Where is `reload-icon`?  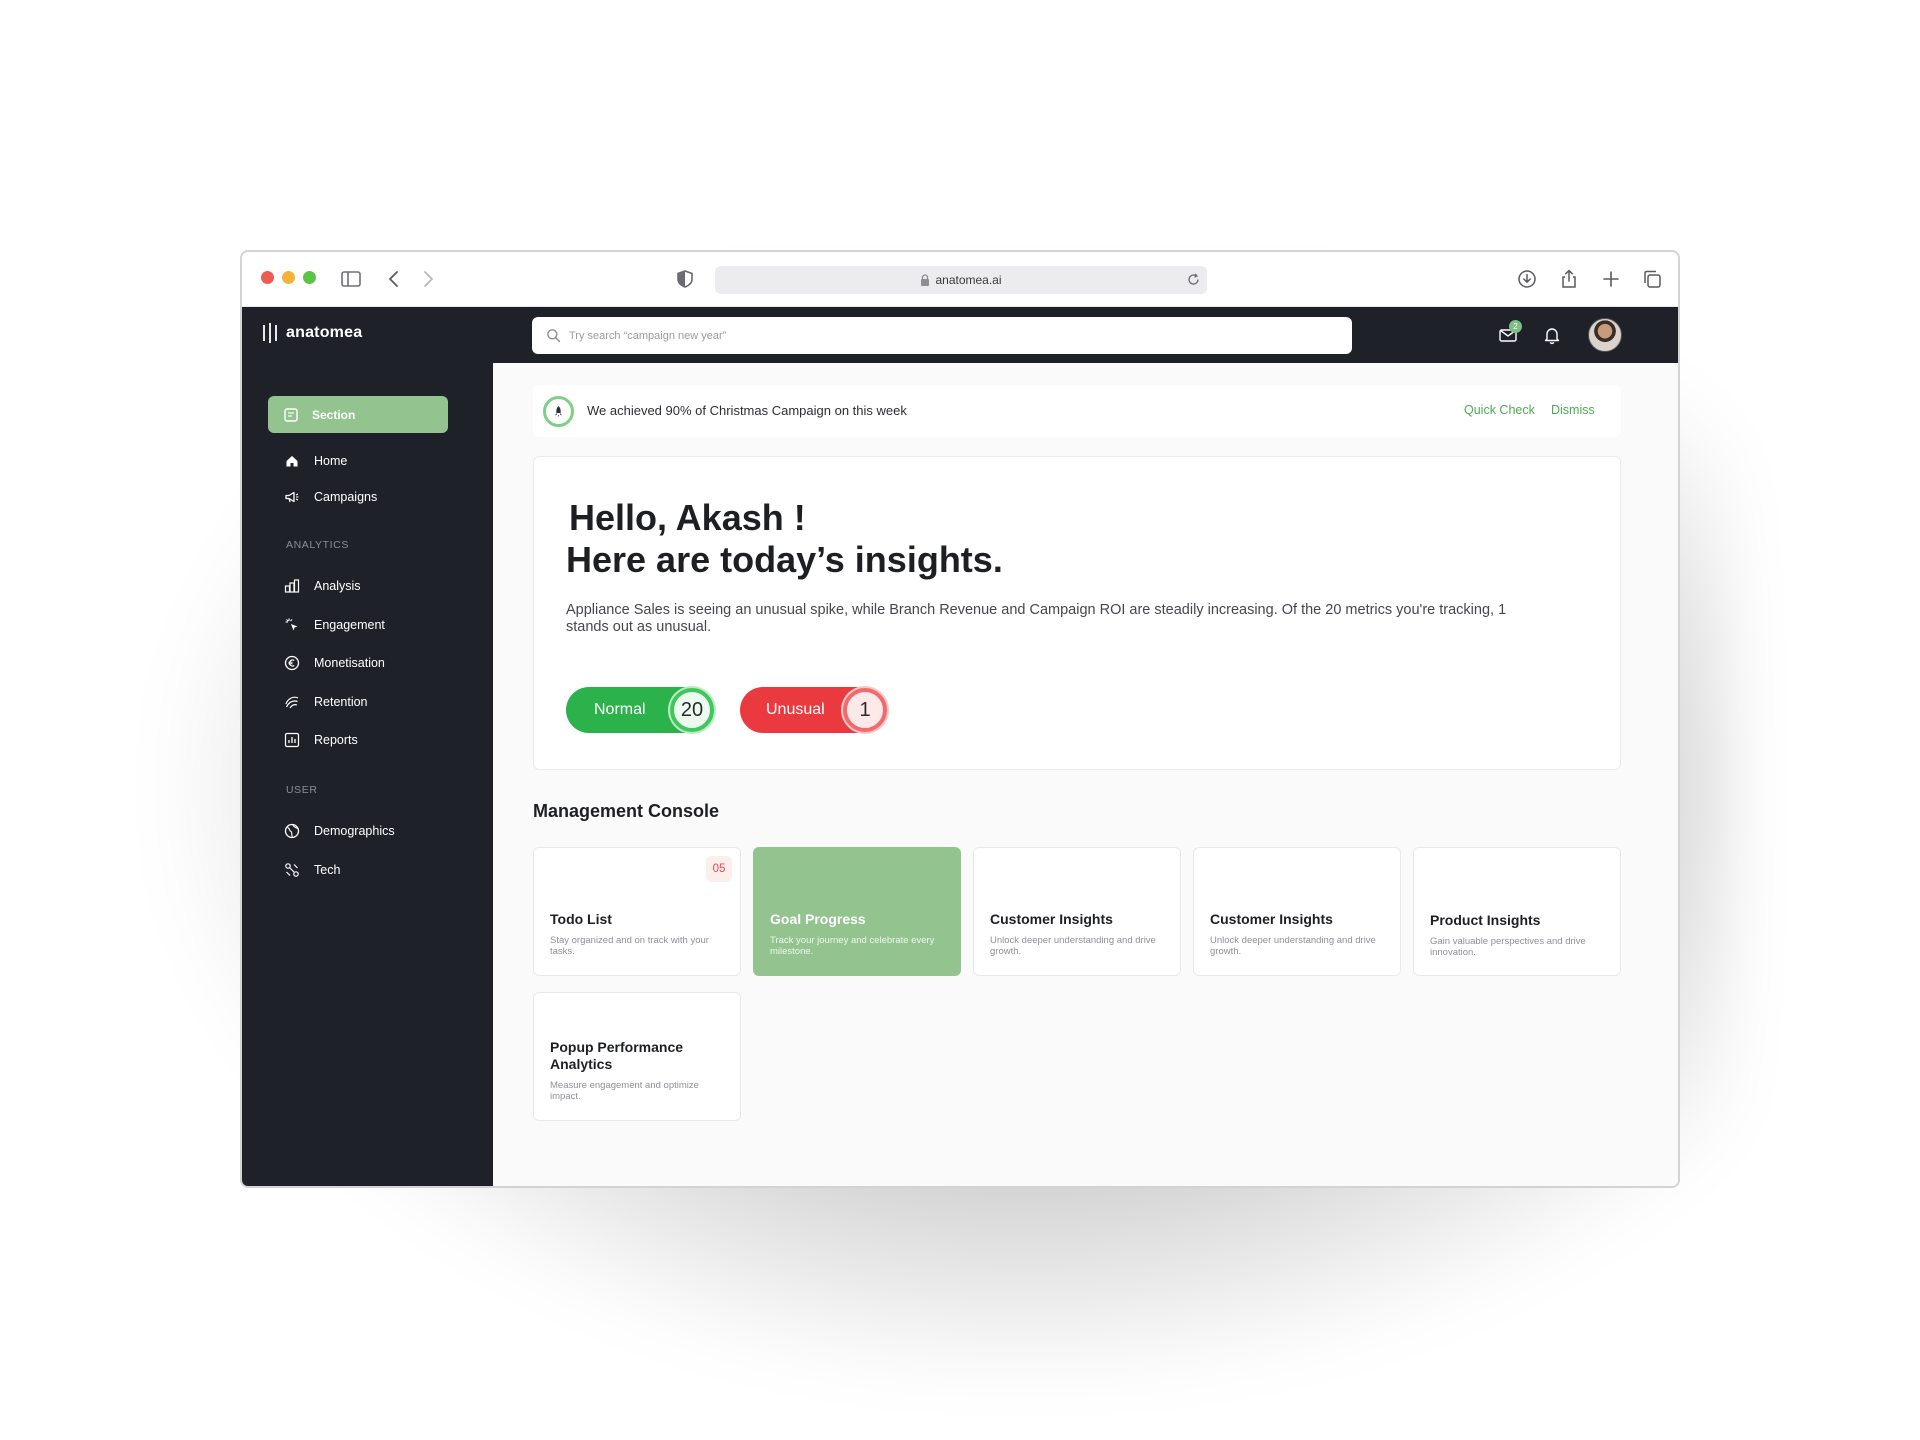 reload-icon is located at coordinates (1193, 279).